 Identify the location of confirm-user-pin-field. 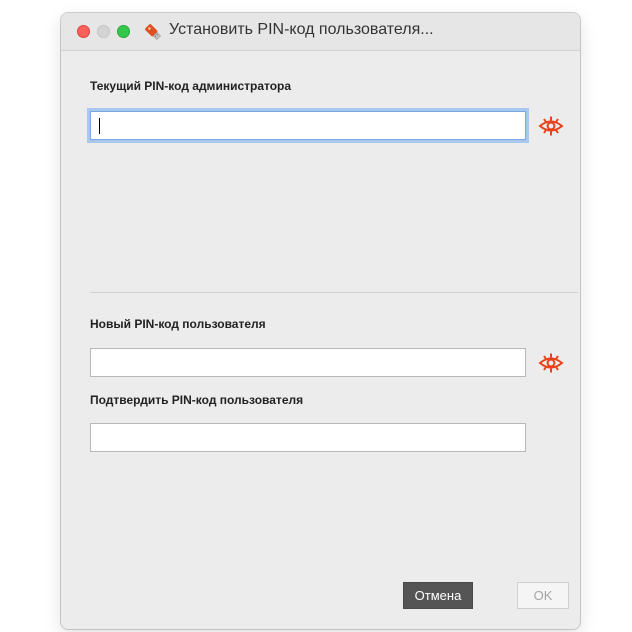
(308, 437).